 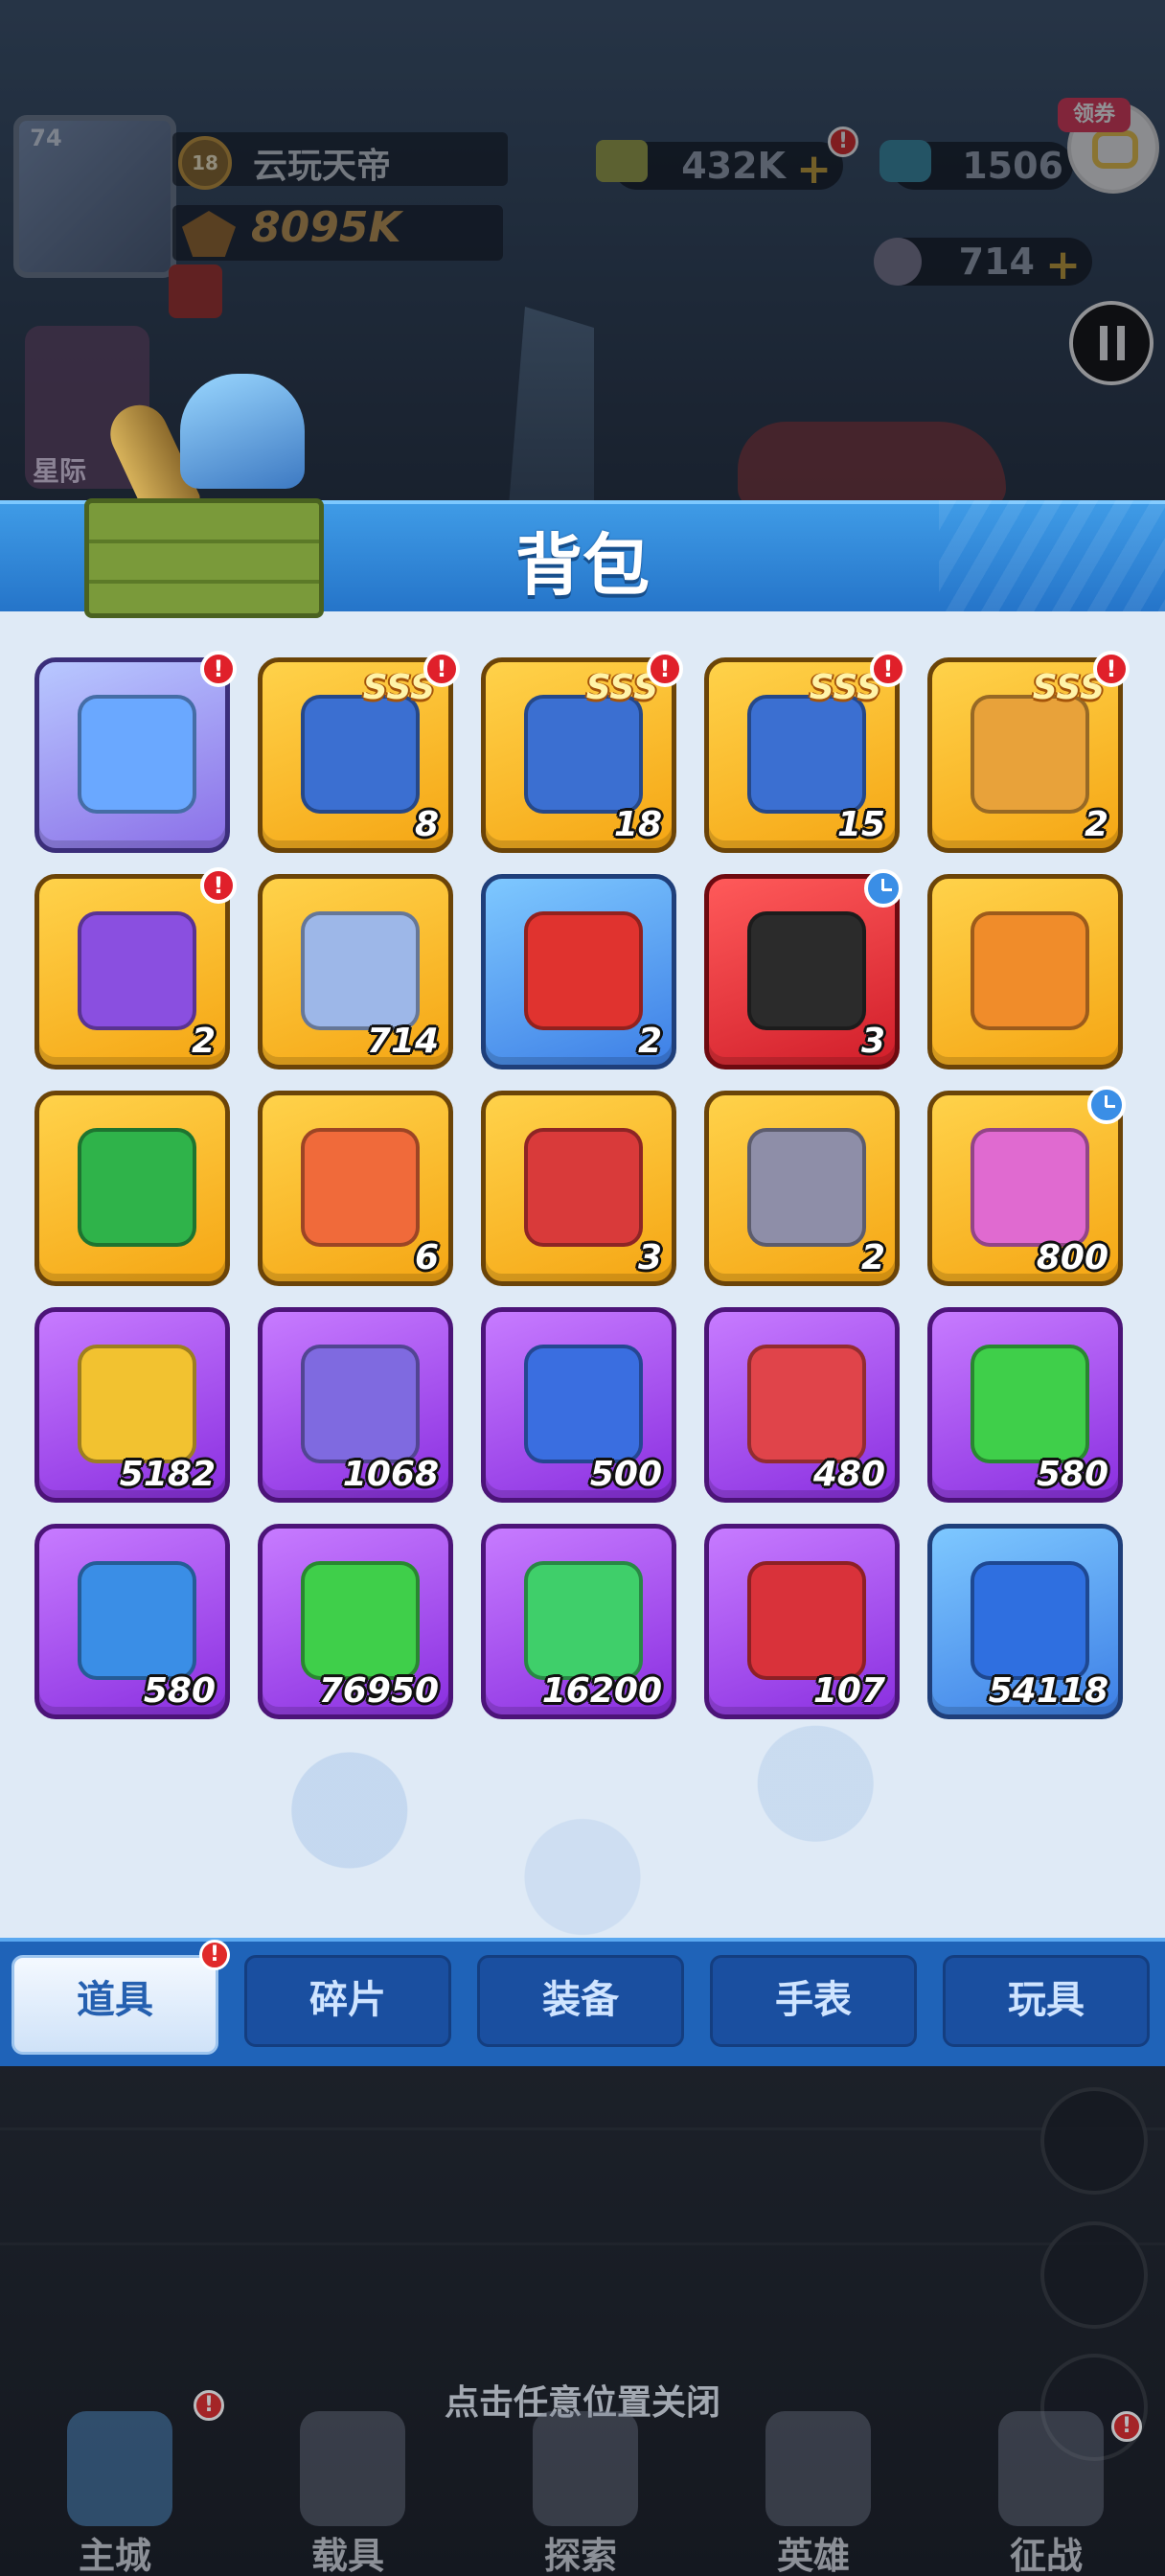 I want to click on inventory-item: 107, so click(x=802, y=1621).